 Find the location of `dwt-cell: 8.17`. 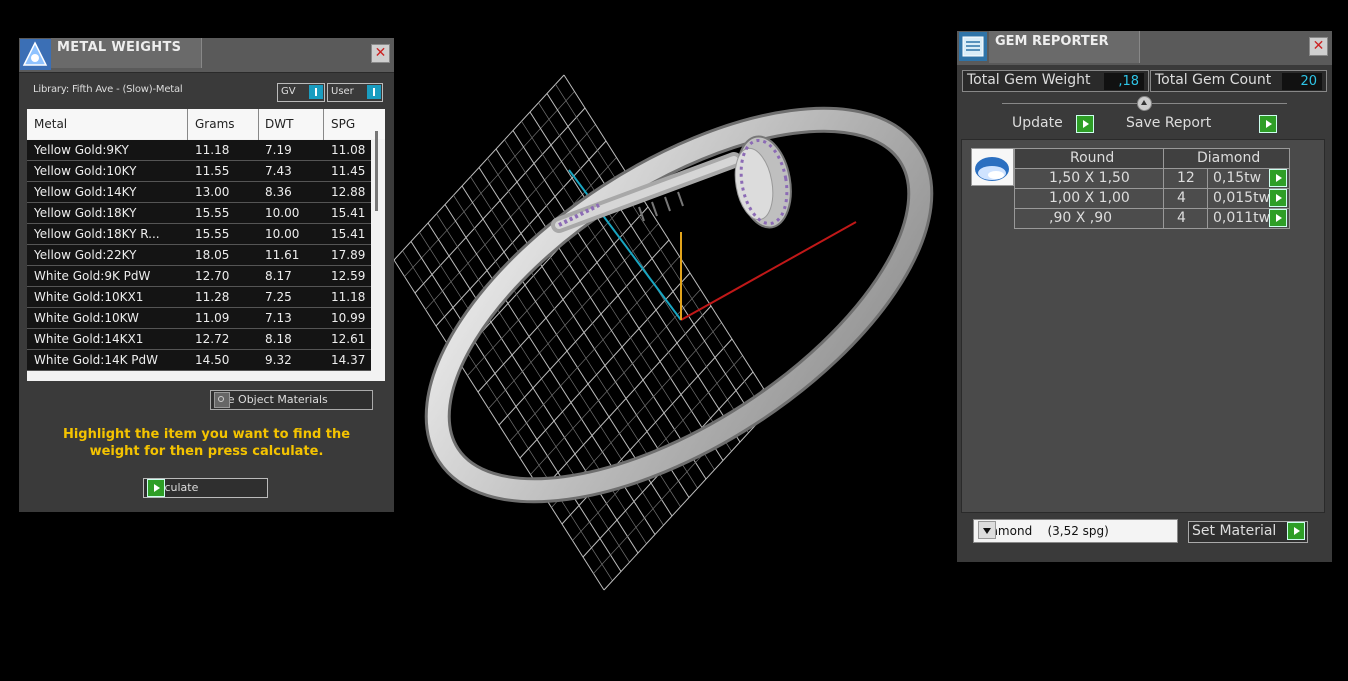

dwt-cell: 8.17 is located at coordinates (278, 276).